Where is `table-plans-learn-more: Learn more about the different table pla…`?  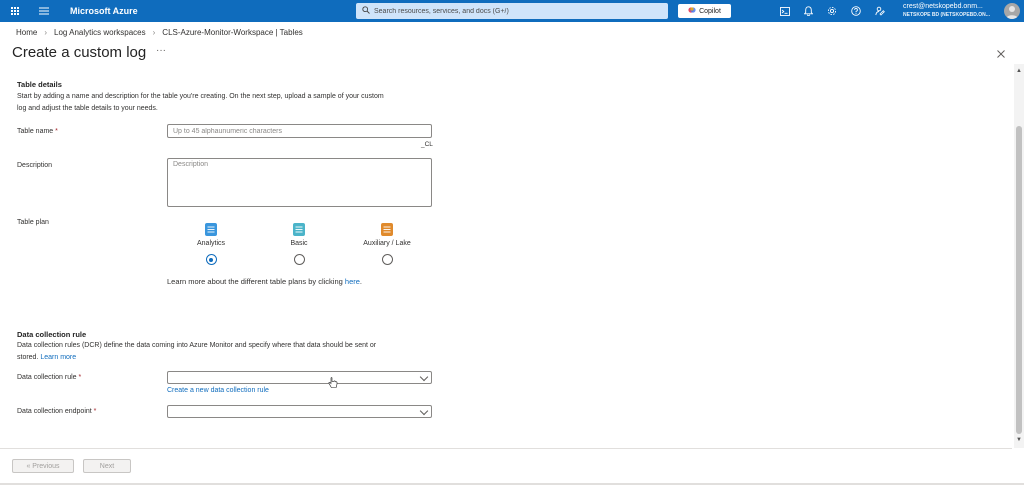 table-plans-learn-more: Learn more about the different table pla… is located at coordinates (264, 281).